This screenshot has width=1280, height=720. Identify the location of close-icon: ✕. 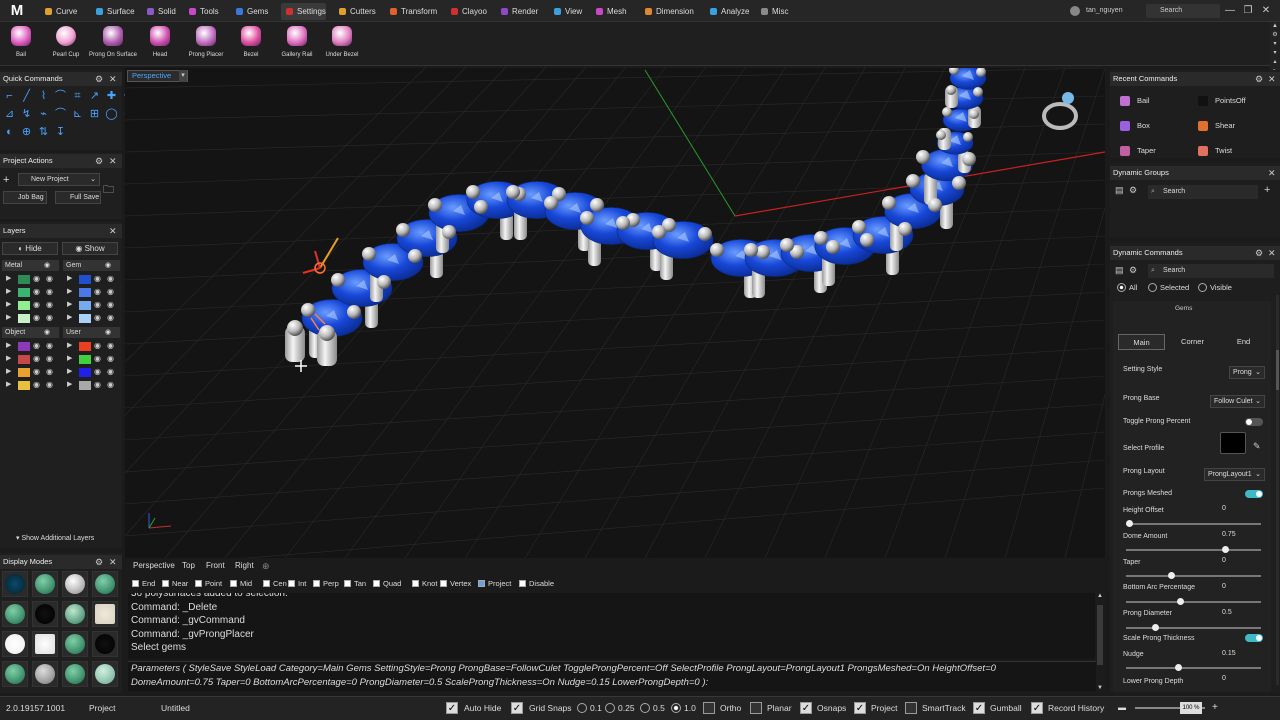
(1272, 173).